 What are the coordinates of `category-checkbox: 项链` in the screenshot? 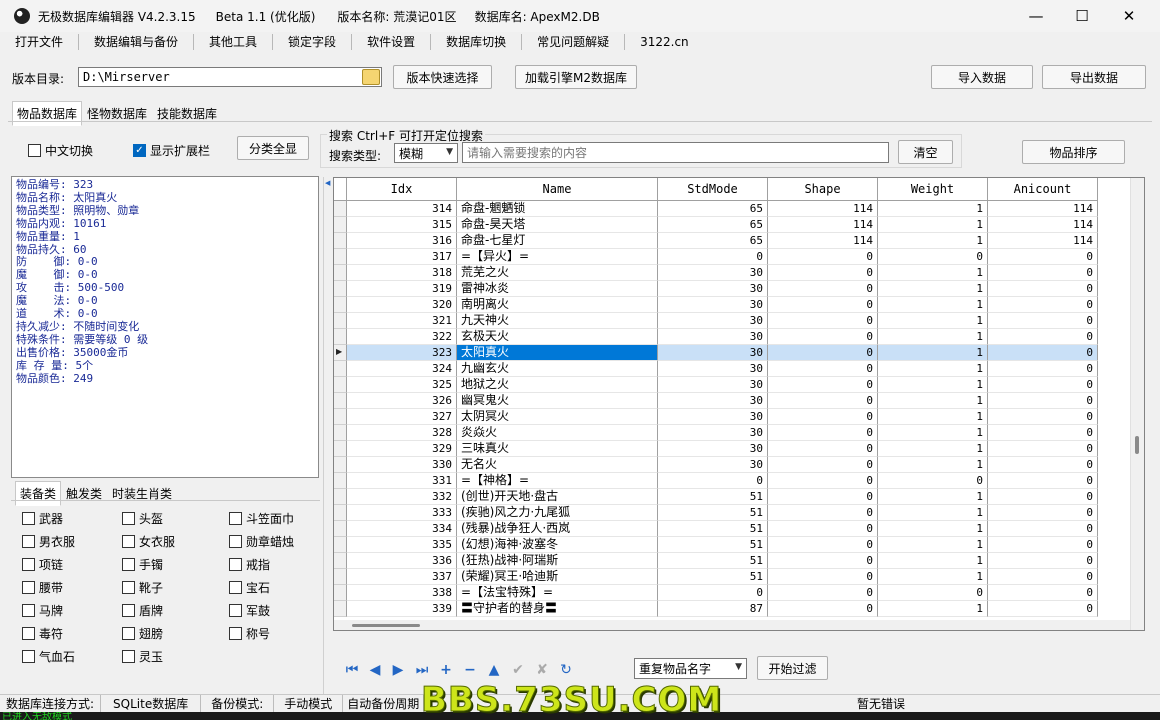 It's located at (42, 564).